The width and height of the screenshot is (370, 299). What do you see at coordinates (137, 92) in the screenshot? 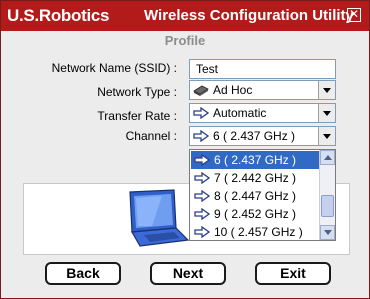
I see `network-type-label: Network Type :` at bounding box center [137, 92].